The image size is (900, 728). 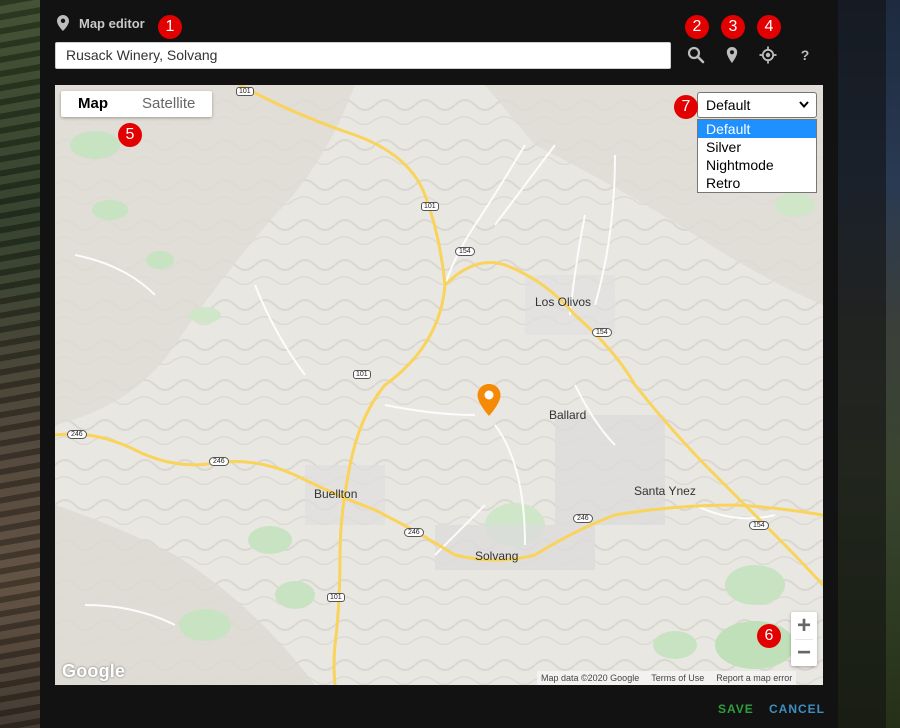 I want to click on map-marker-icon, so click(x=732, y=55).